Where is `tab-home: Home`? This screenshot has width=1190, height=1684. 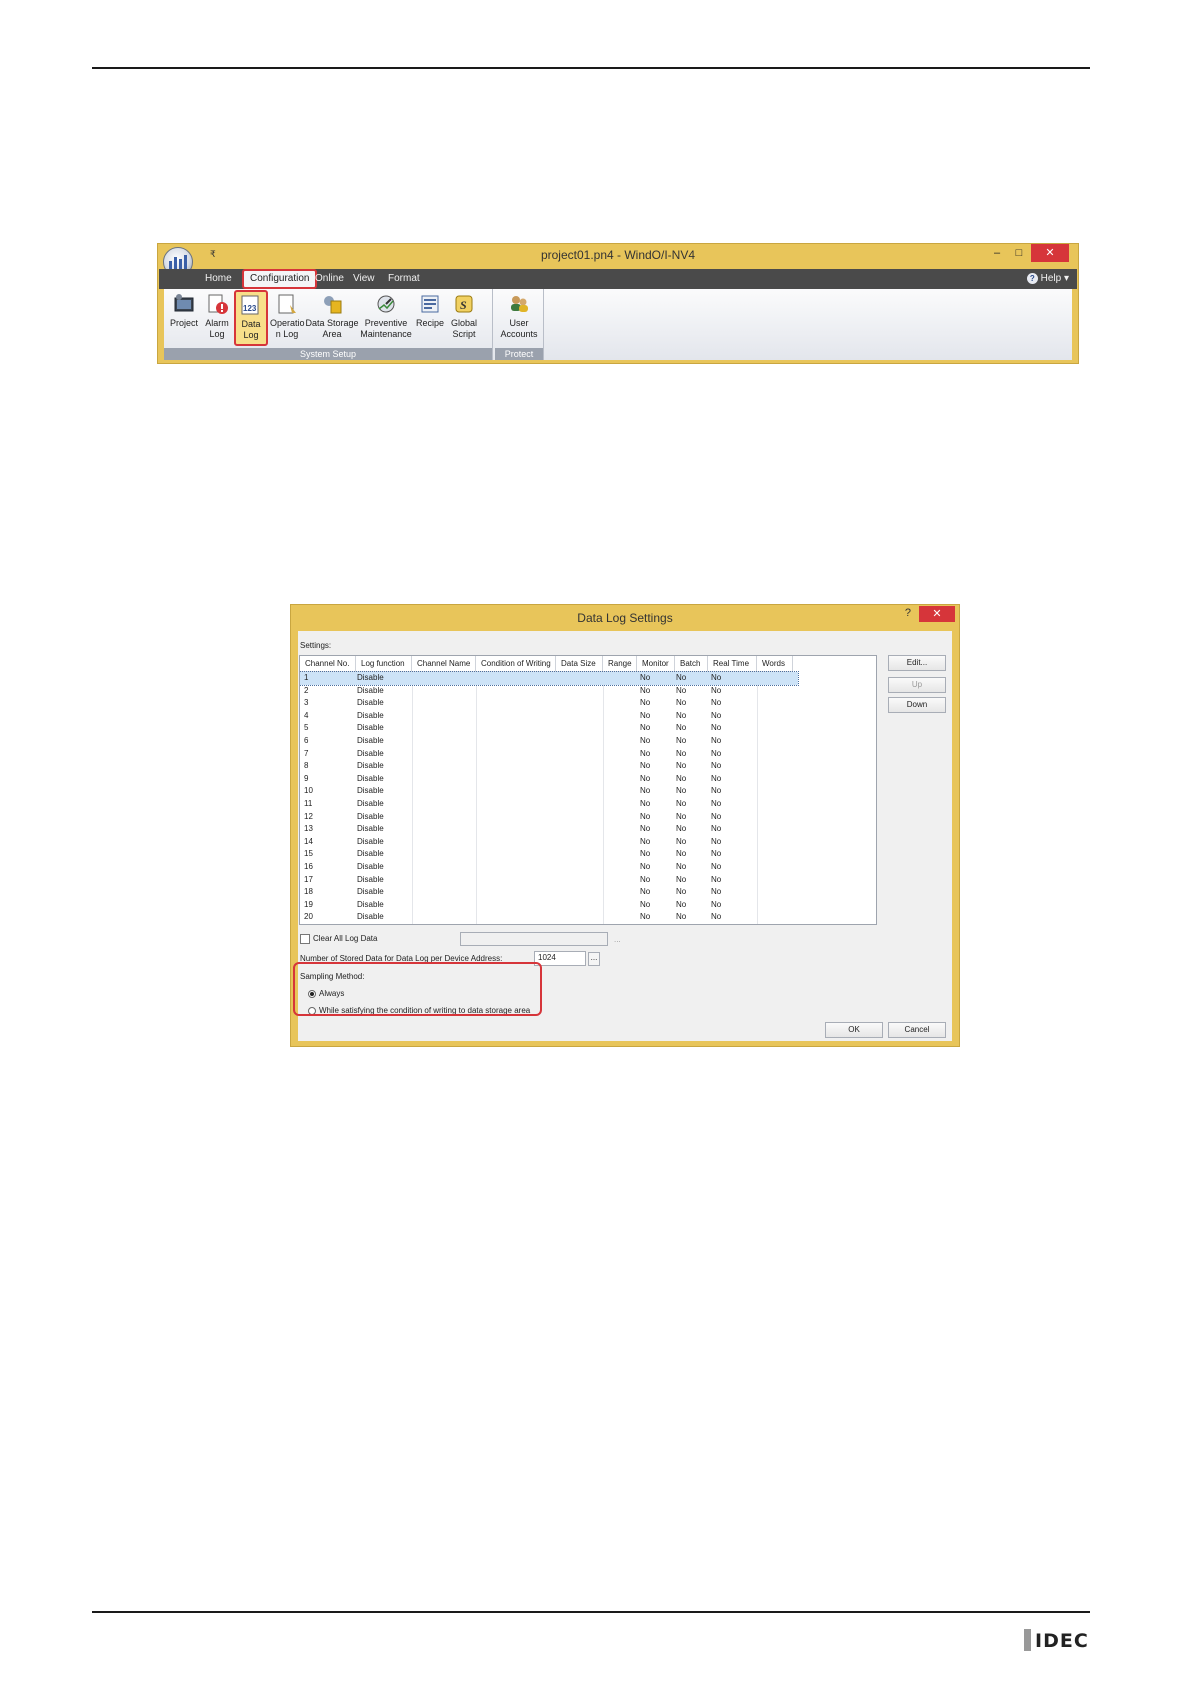 tab-home: Home is located at coordinates (218, 279).